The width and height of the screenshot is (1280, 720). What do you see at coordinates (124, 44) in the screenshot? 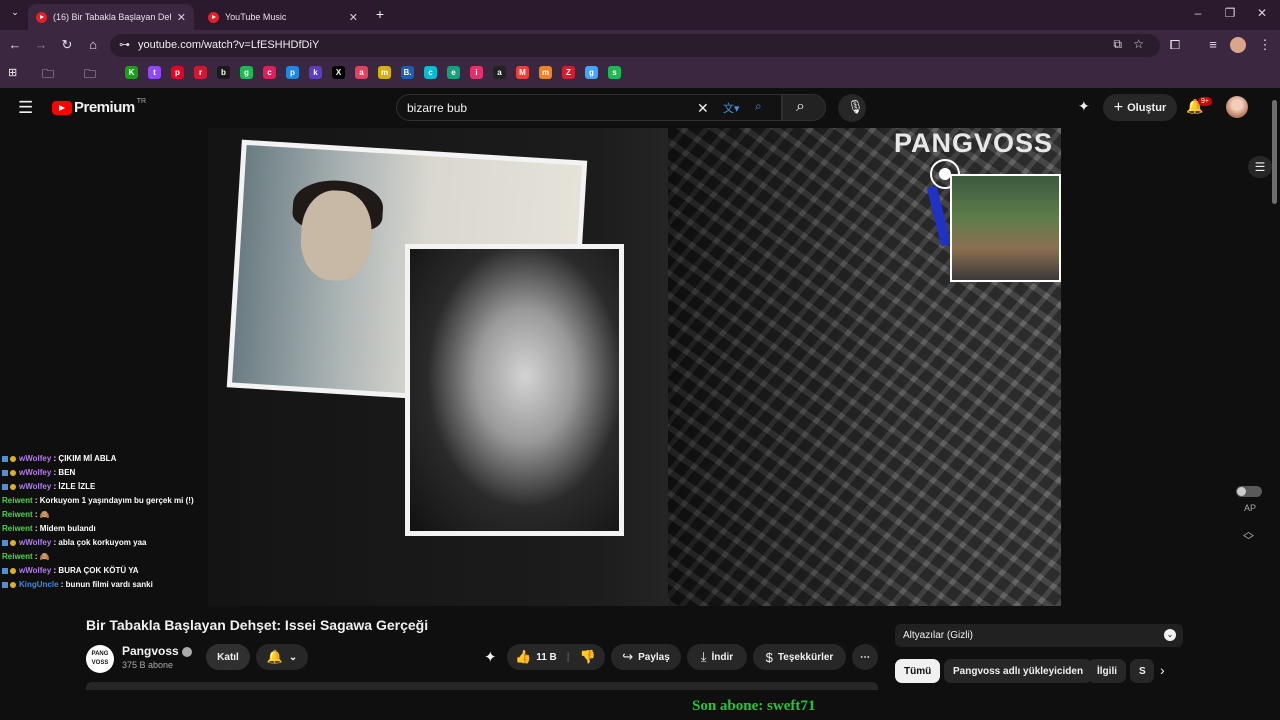
I see `site-info-icon: ⊶` at bounding box center [124, 44].